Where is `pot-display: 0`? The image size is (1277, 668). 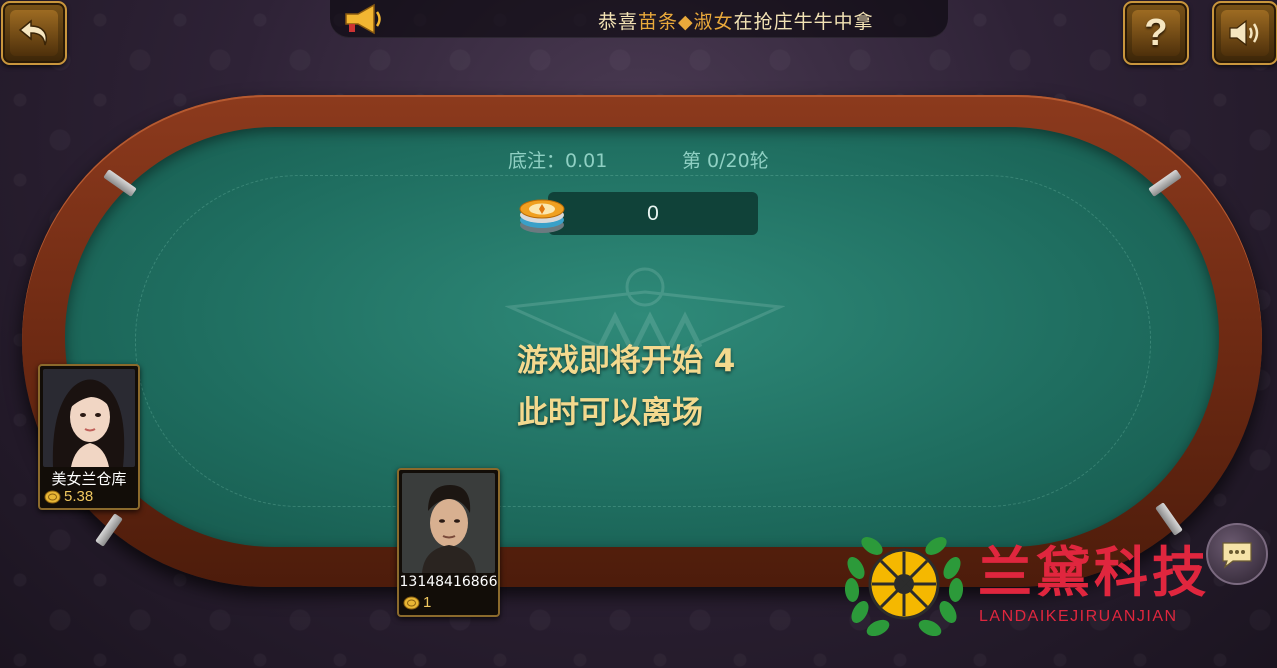 pot-display: 0 is located at coordinates (653, 213).